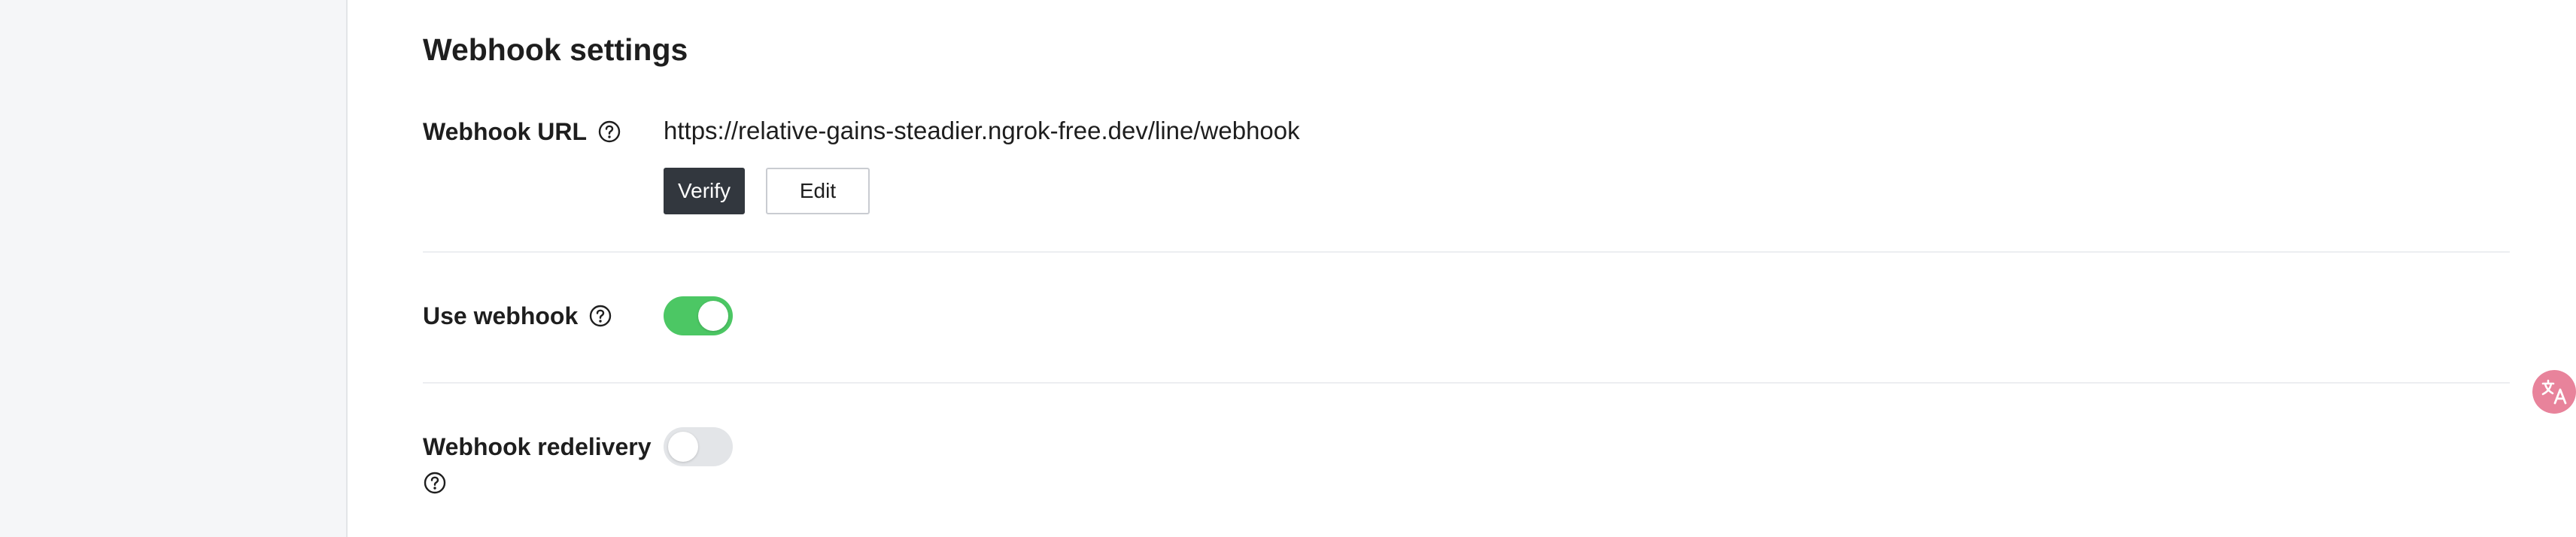 The width and height of the screenshot is (2576, 537). I want to click on verify-button: Verify, so click(705, 191).